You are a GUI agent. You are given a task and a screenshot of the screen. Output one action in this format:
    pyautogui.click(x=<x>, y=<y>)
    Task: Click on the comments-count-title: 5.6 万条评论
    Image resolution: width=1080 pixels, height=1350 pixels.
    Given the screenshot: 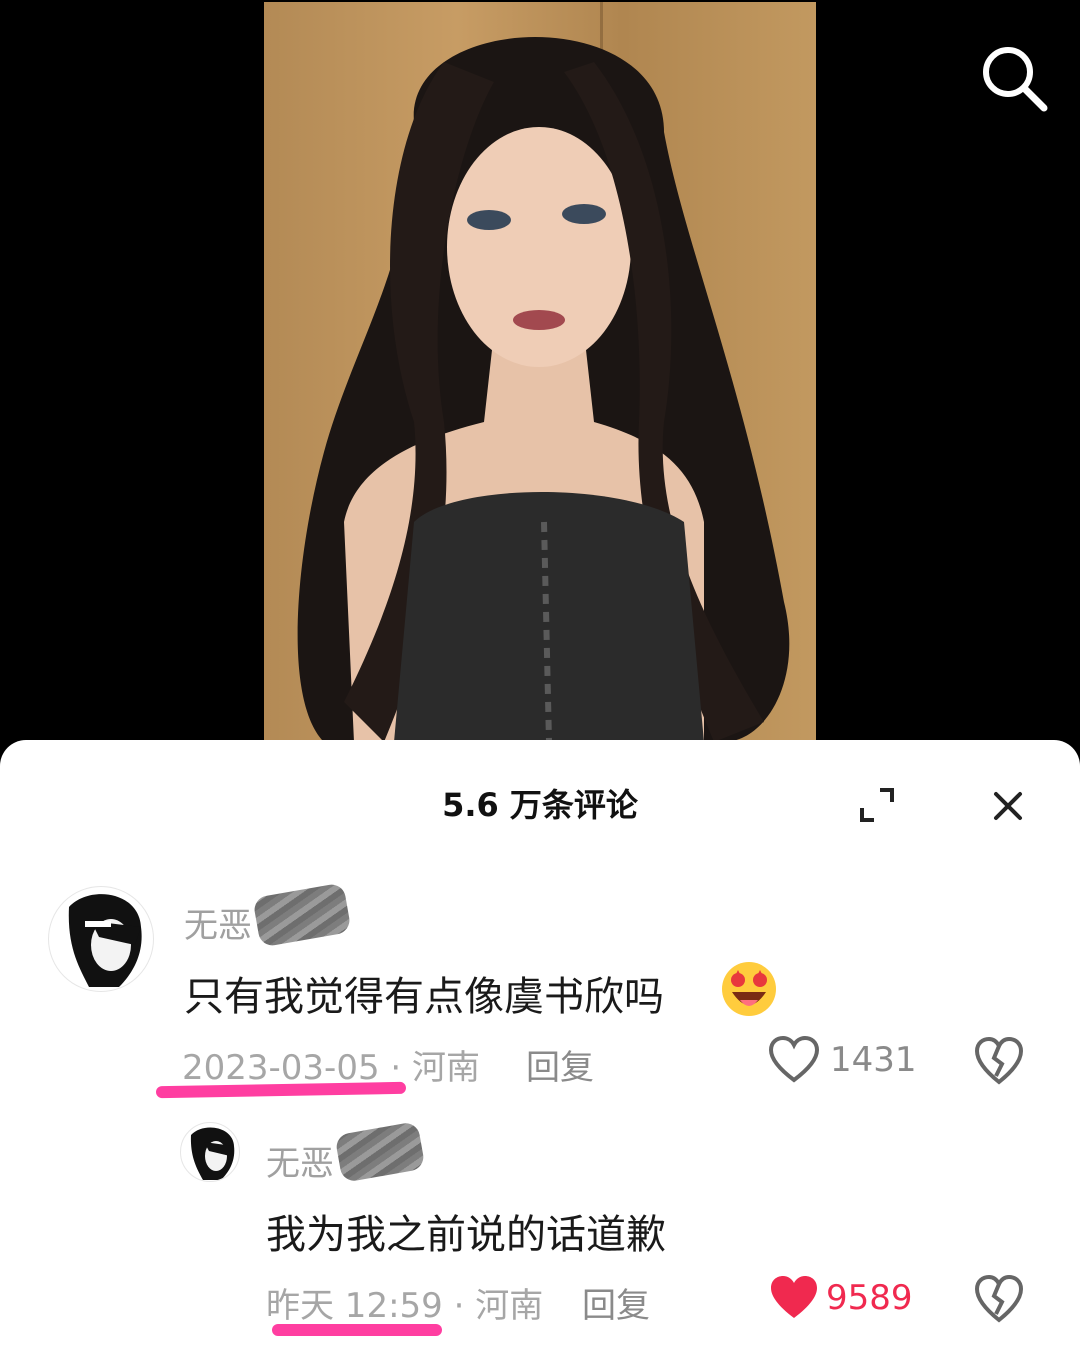 What is the action you would take?
    pyautogui.click(x=540, y=805)
    